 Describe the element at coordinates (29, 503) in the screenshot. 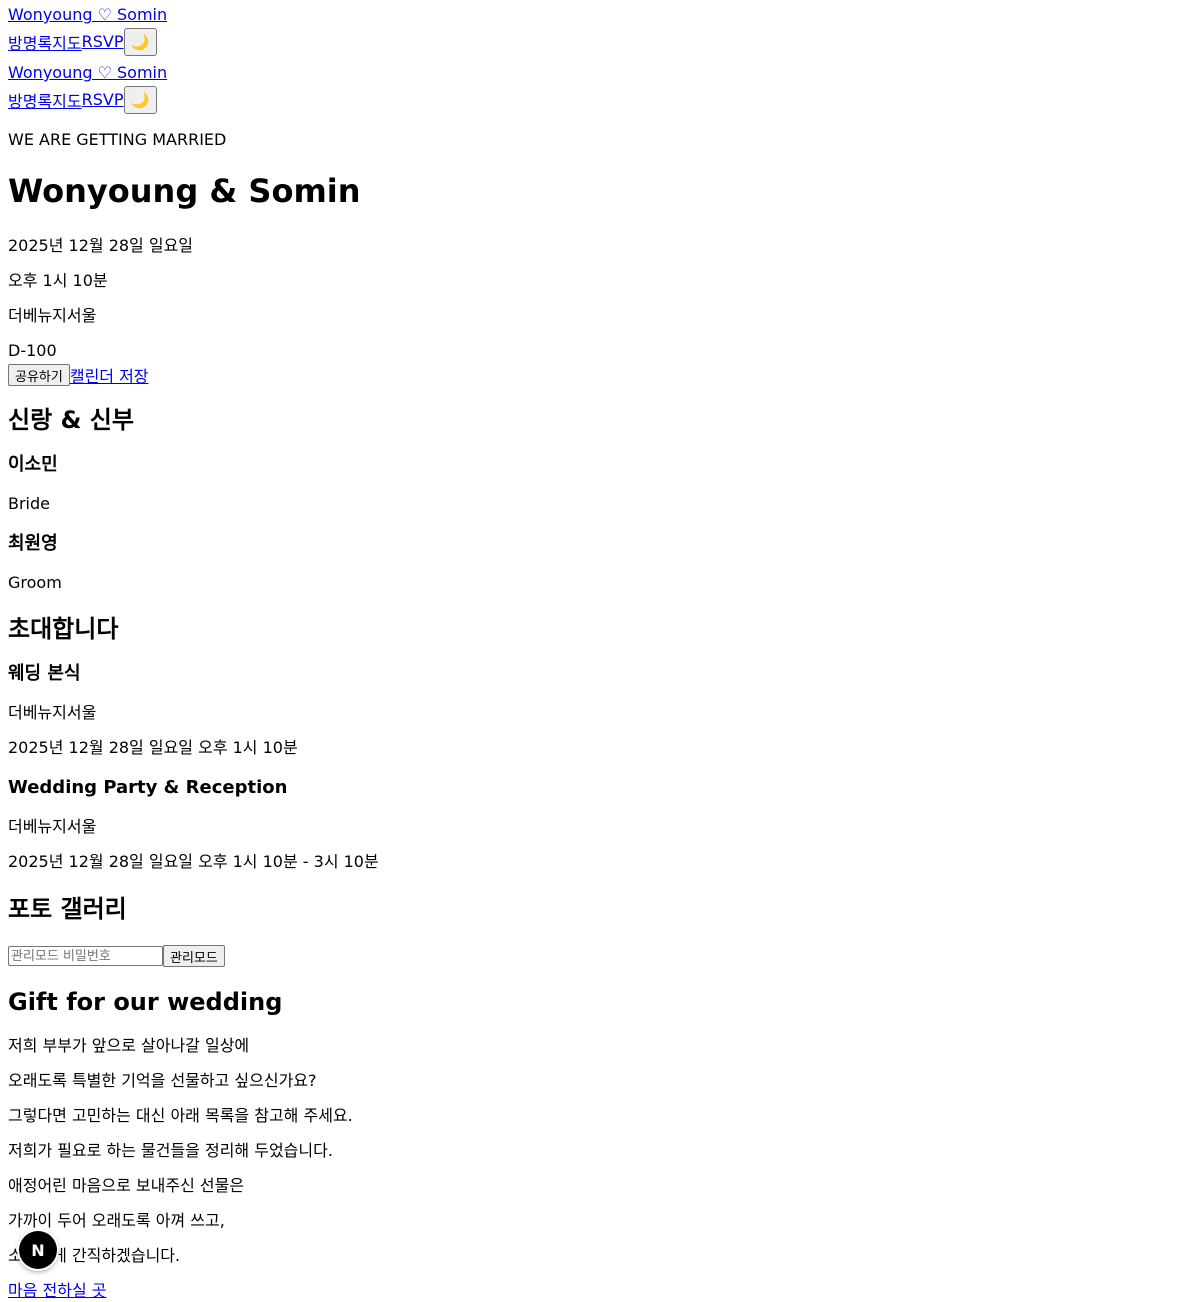

I see `bride-role: Bride` at that location.